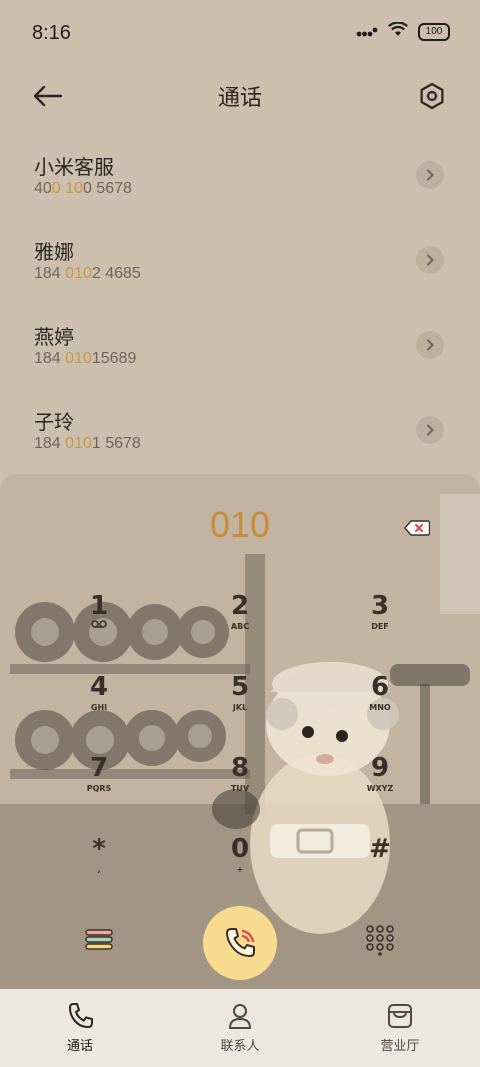  I want to click on phone-call-icon, so click(240, 942).